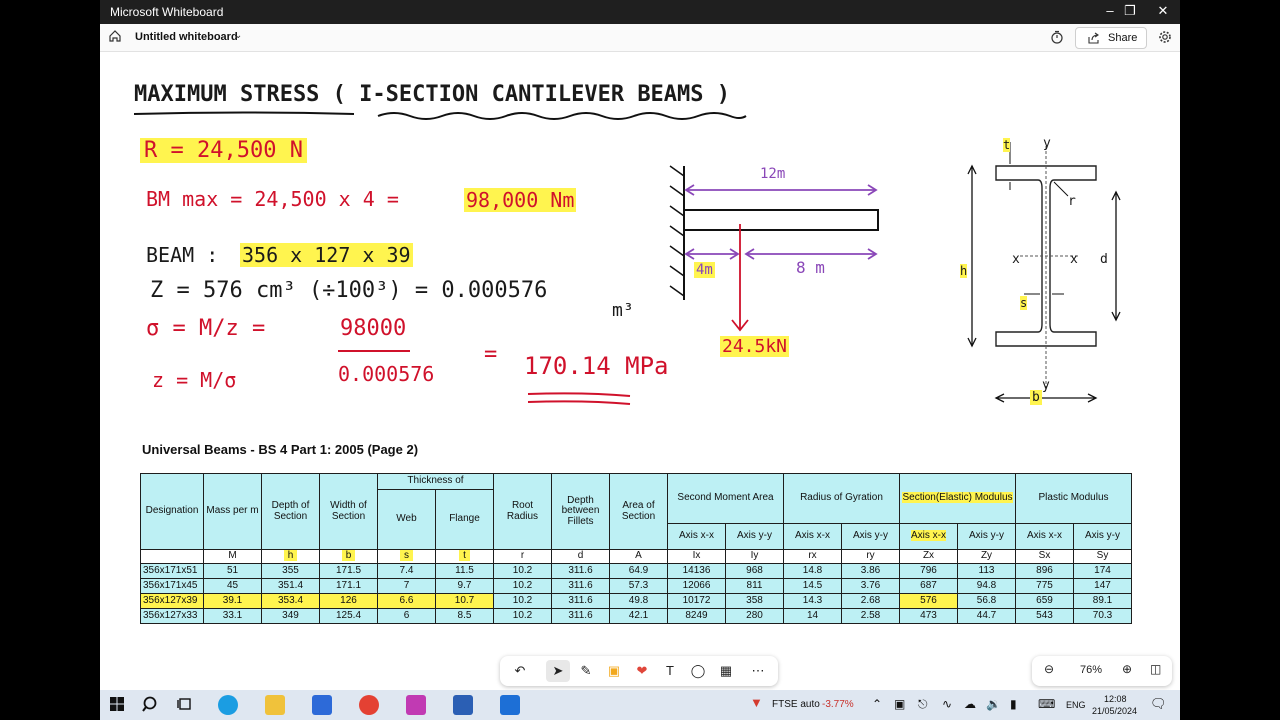 The height and width of the screenshot is (720, 1280). I want to click on z-line: Z = 576 cm³ (÷100³) = 0.000576, so click(349, 290).